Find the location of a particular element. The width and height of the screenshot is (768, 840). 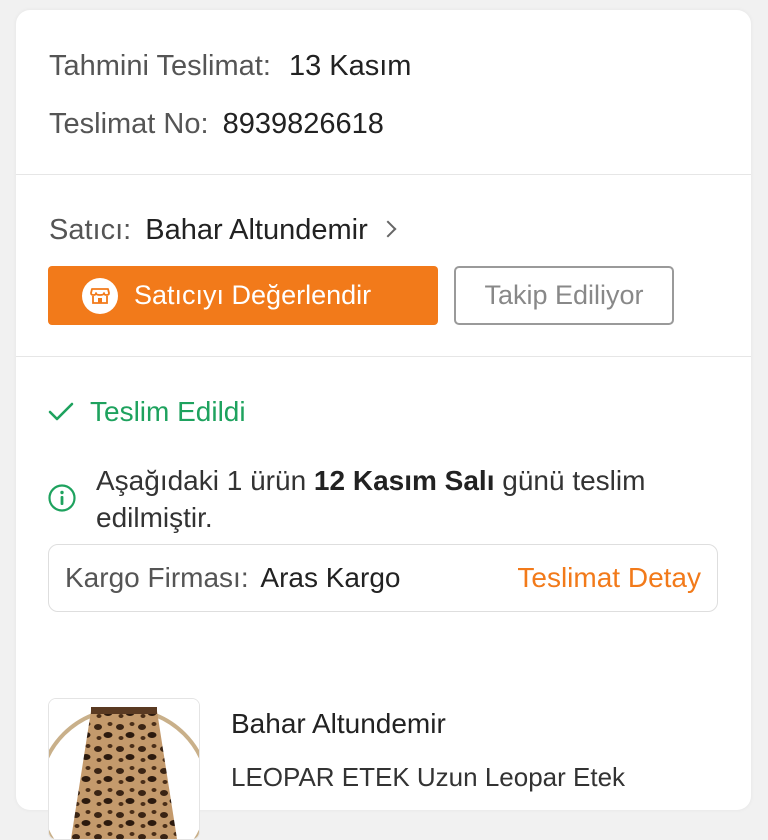

estimated-delivery-row: Tahmini Teslimat: 13 Kasım is located at coordinates (230, 66).